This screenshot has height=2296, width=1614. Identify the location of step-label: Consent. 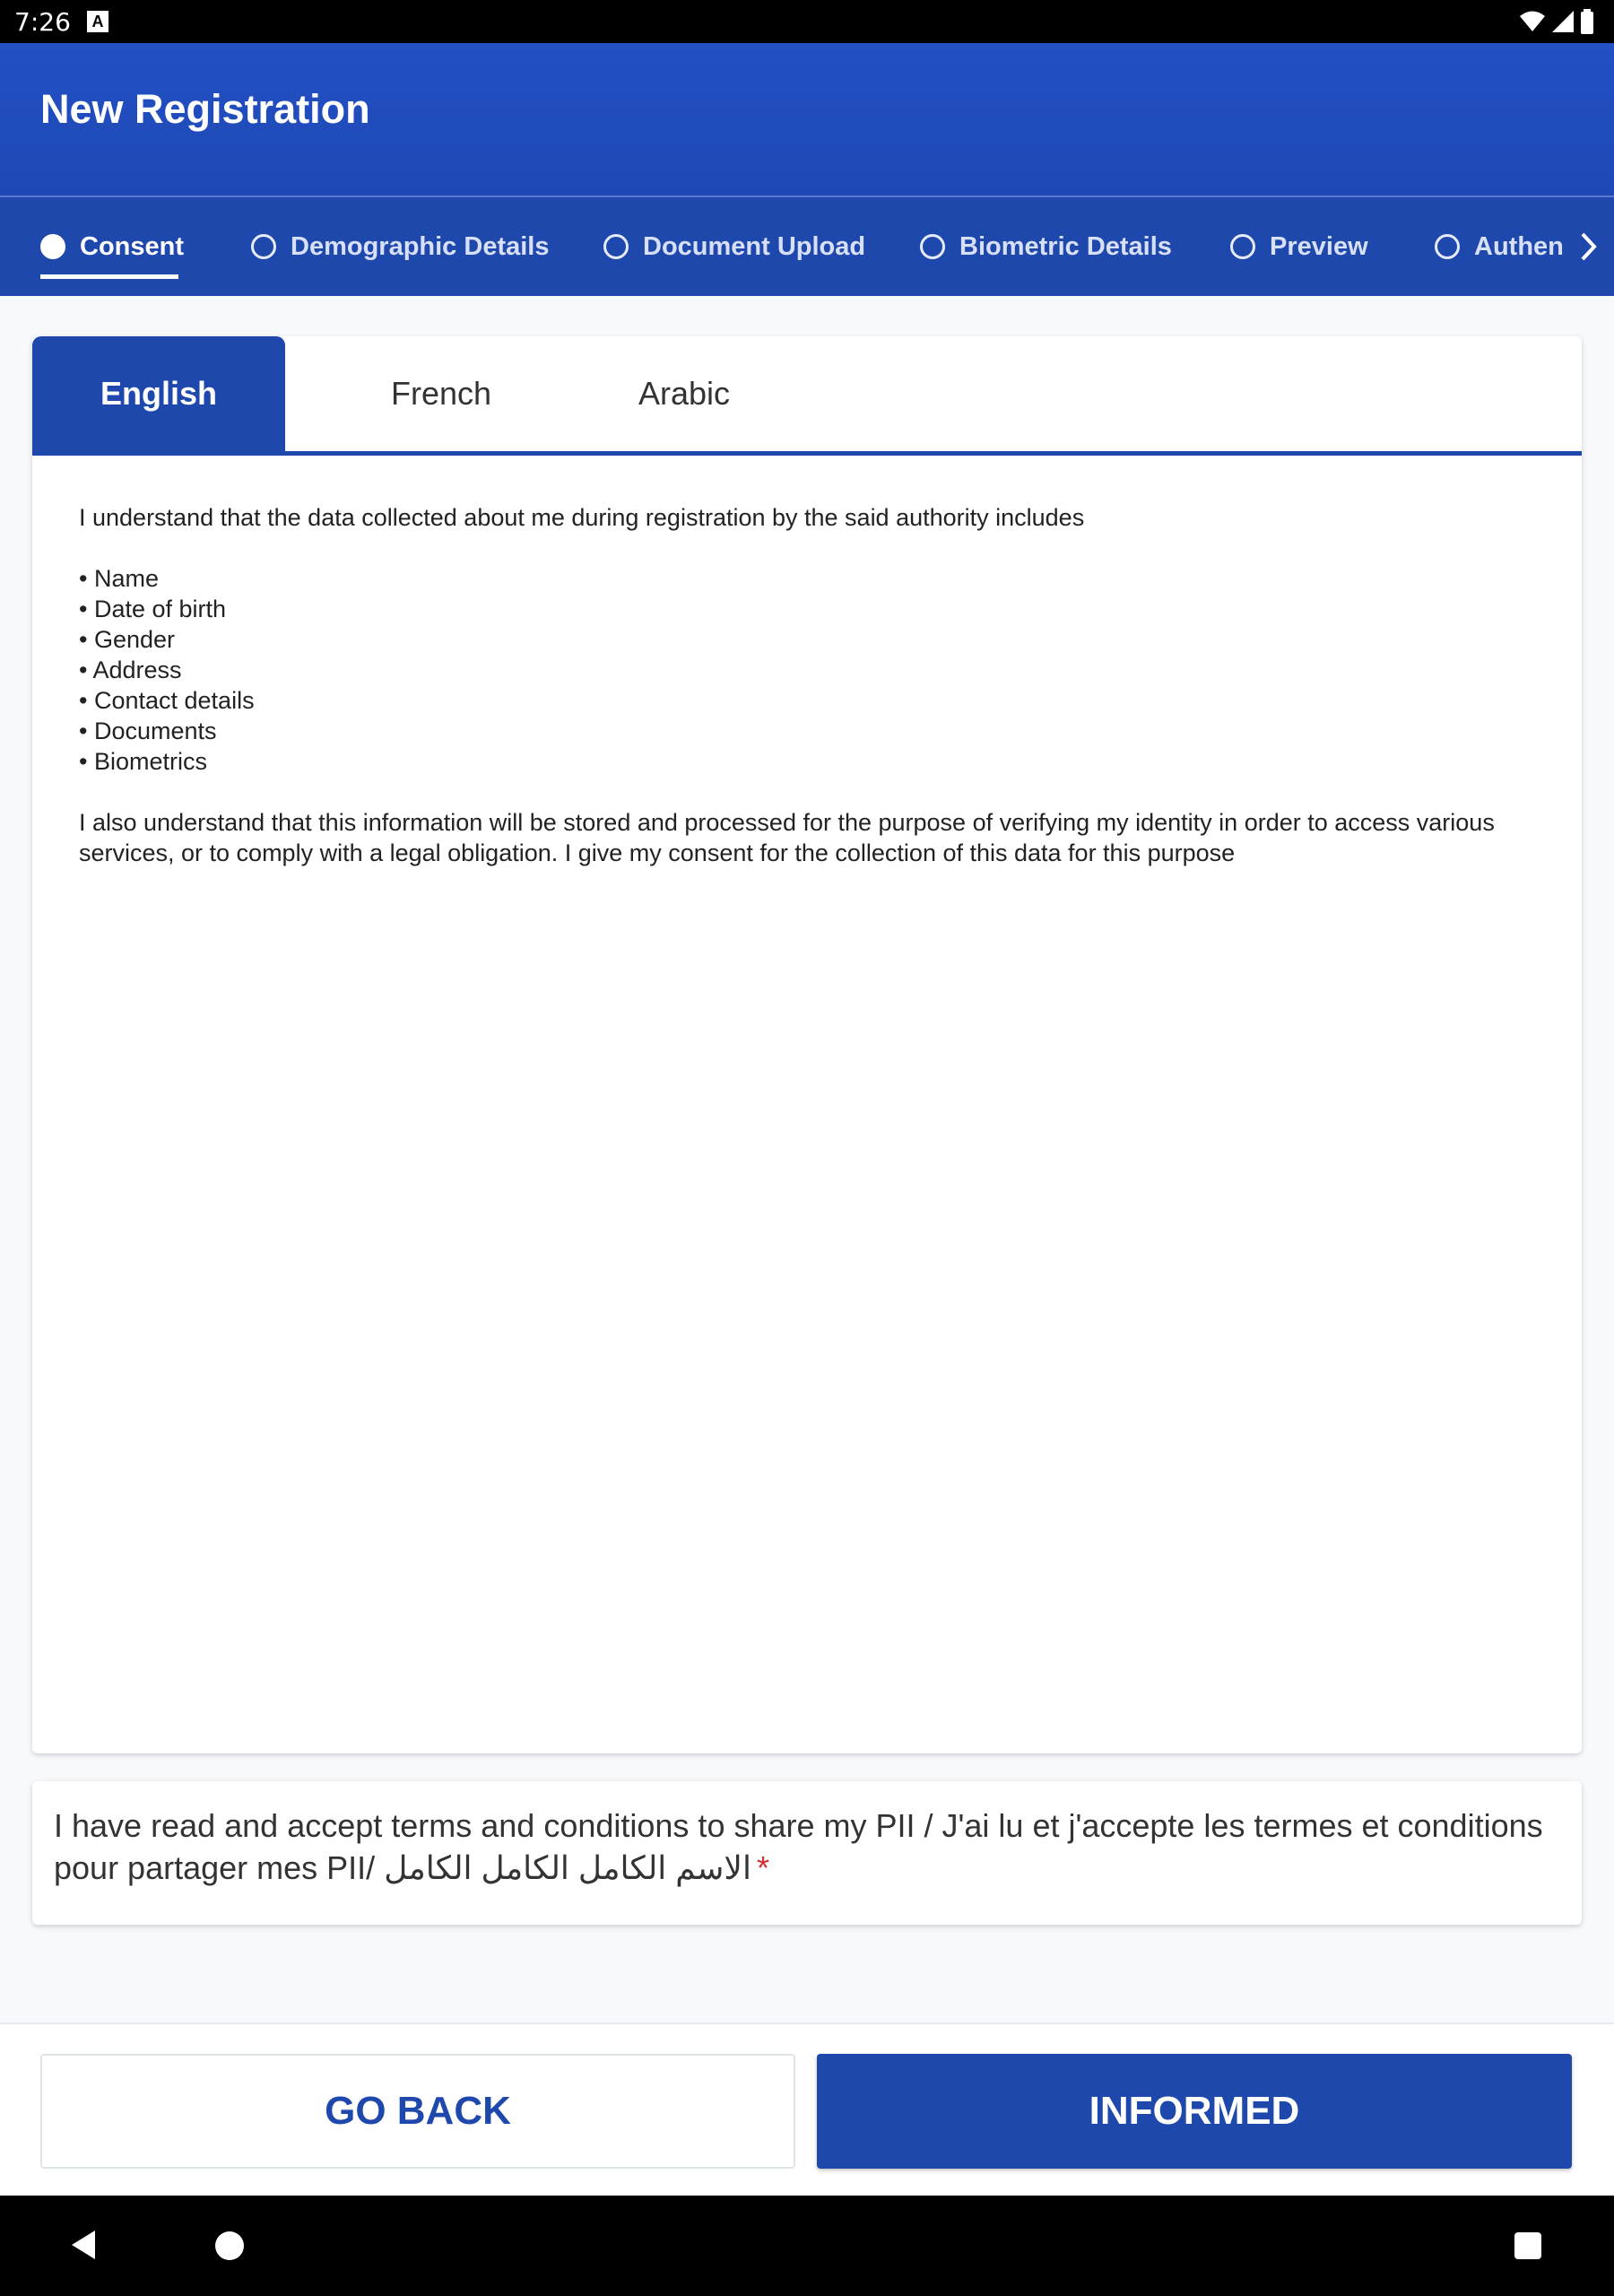
(132, 246).